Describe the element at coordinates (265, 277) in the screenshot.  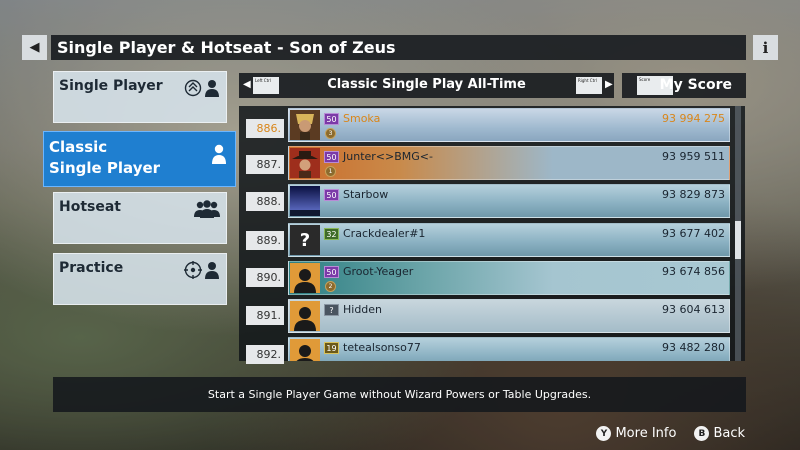
I see `rank-label: 890.` at that location.